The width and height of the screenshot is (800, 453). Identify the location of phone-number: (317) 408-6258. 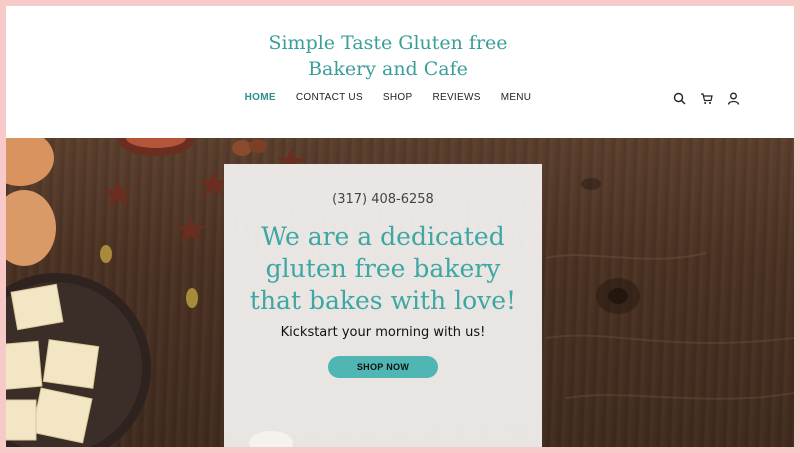
(383, 199).